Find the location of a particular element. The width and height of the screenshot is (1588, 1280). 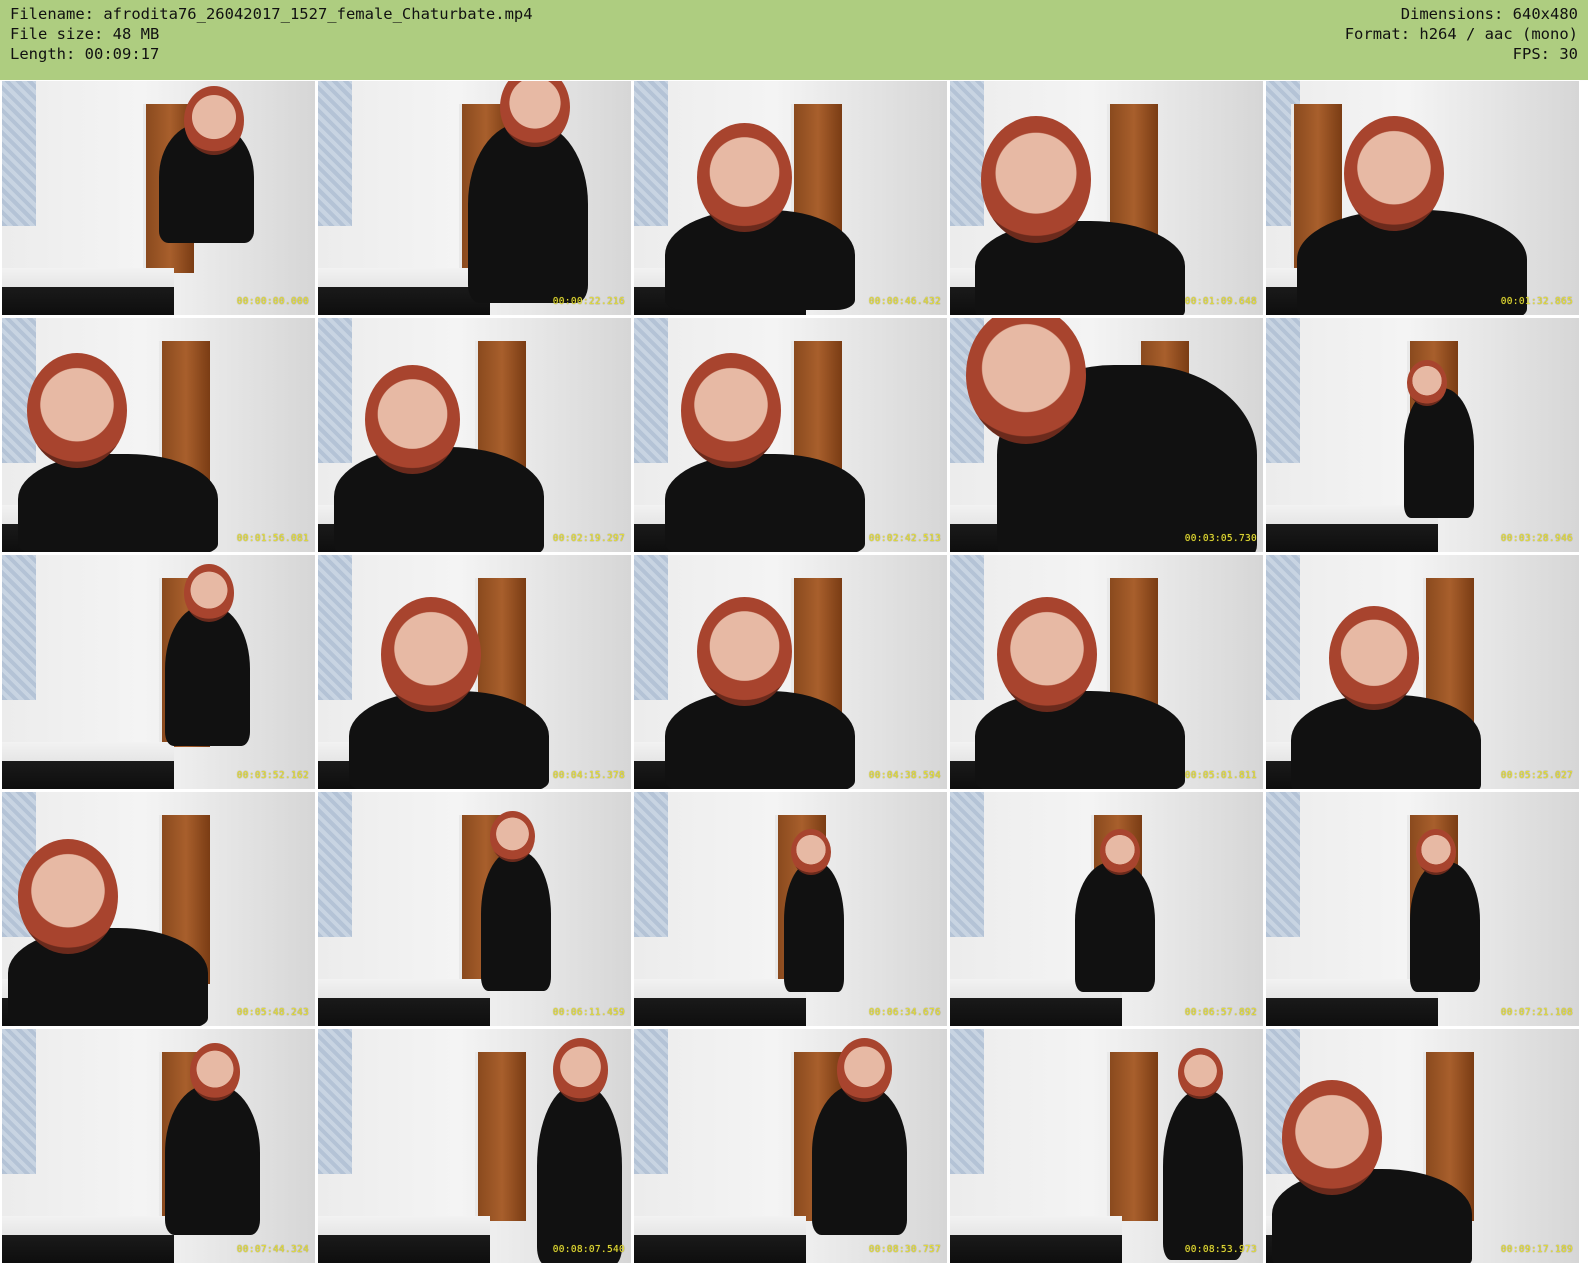

thumbnail-timestamp: 00:04:15.378 is located at coordinates (588, 775).